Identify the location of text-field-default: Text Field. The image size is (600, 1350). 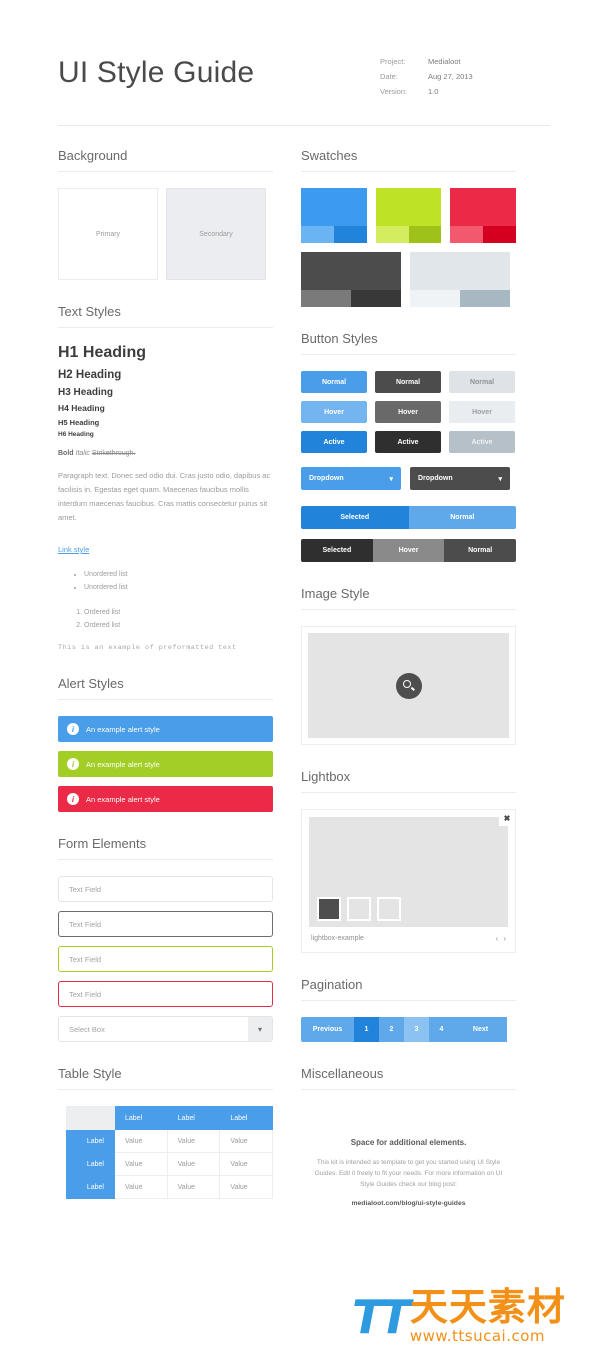
(165, 889).